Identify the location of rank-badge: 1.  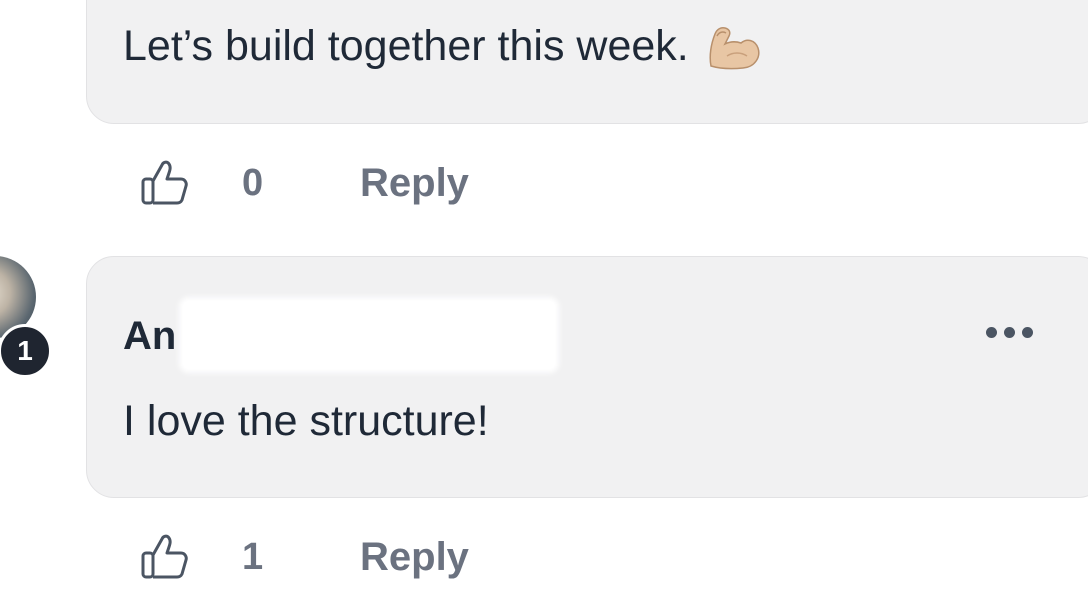
(26, 351).